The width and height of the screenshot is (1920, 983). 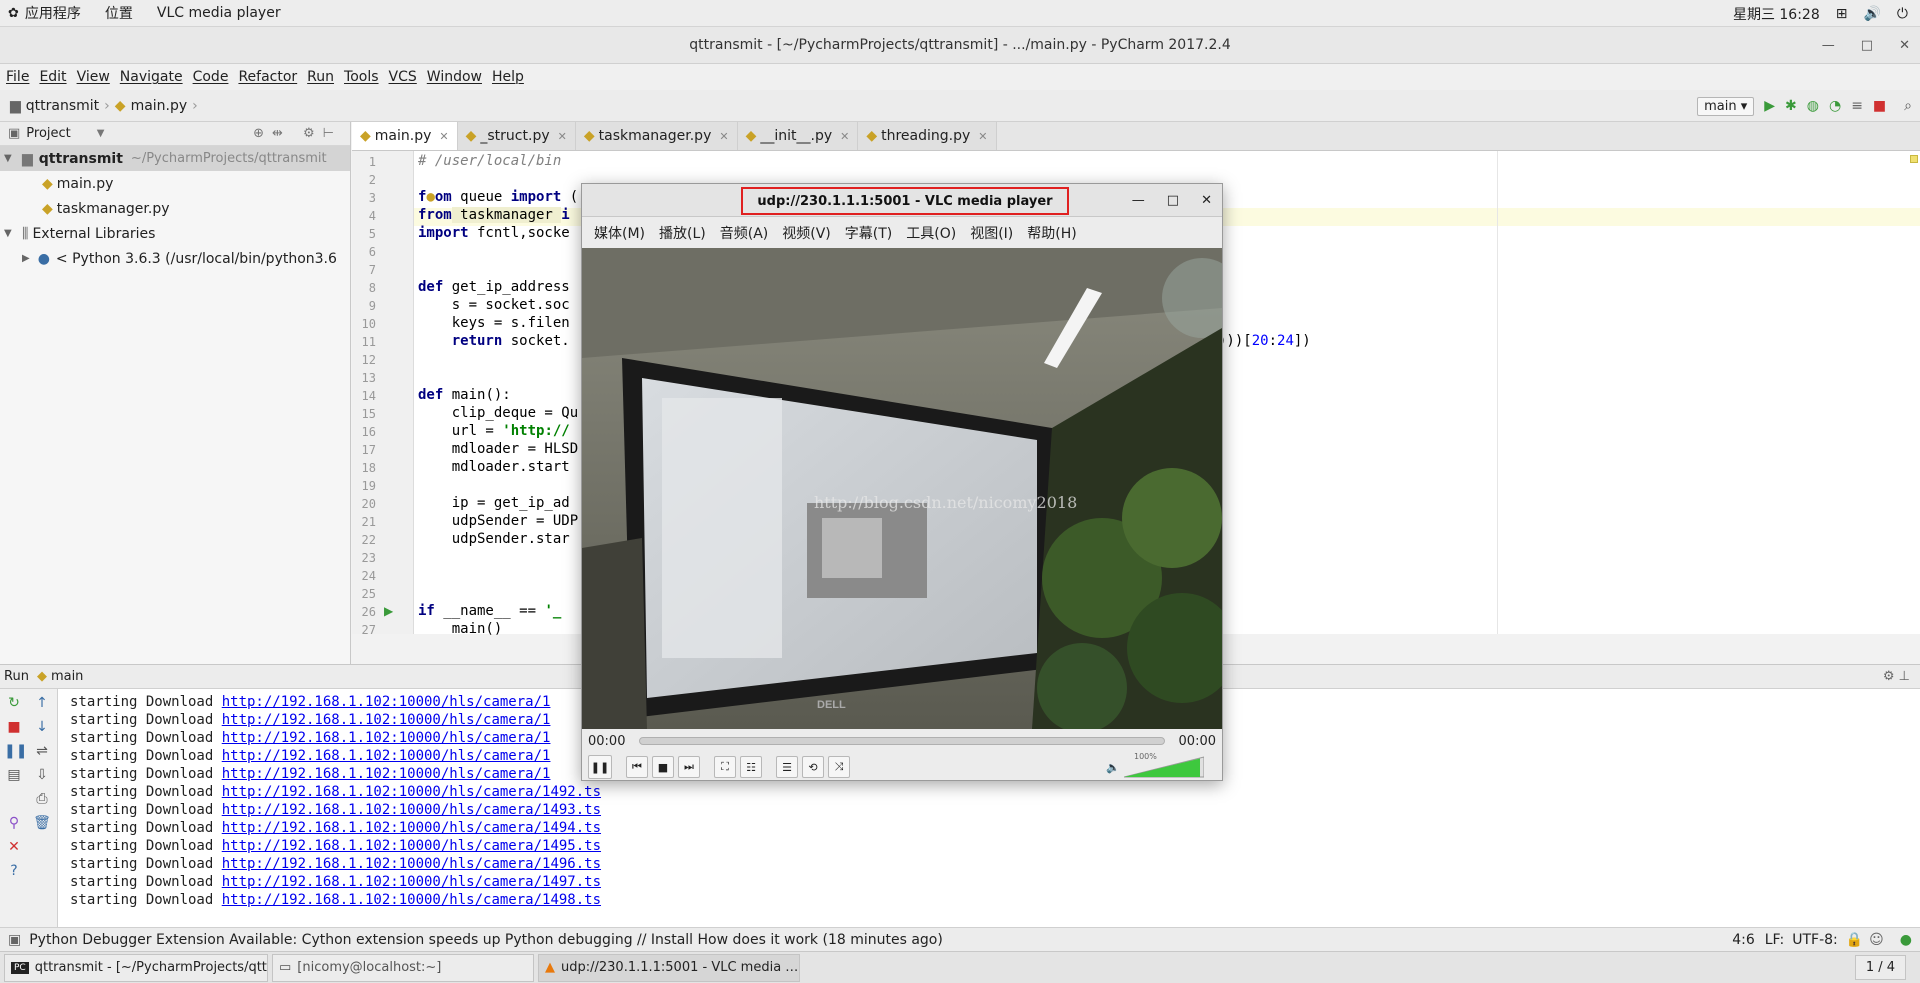 I want to click on active-app-menu: VLC media player, so click(x=219, y=13).